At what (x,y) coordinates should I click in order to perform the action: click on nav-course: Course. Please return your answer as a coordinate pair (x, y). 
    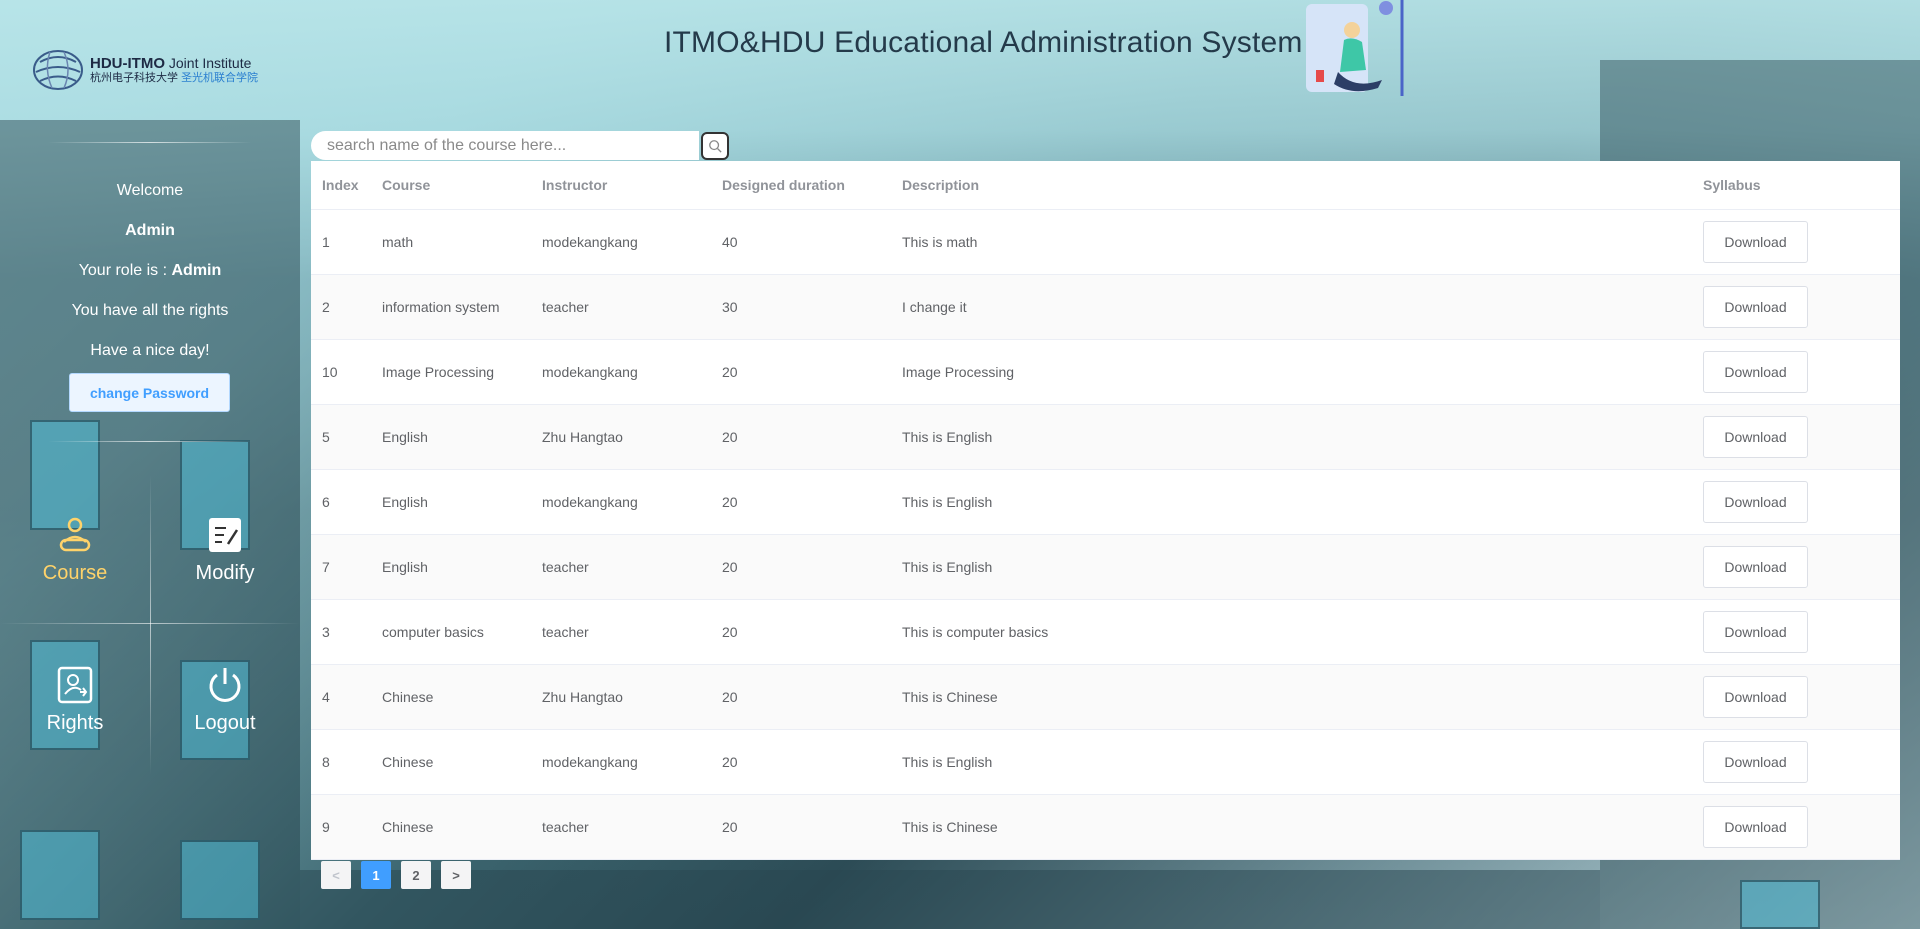
    Looking at the image, I should click on (75, 550).